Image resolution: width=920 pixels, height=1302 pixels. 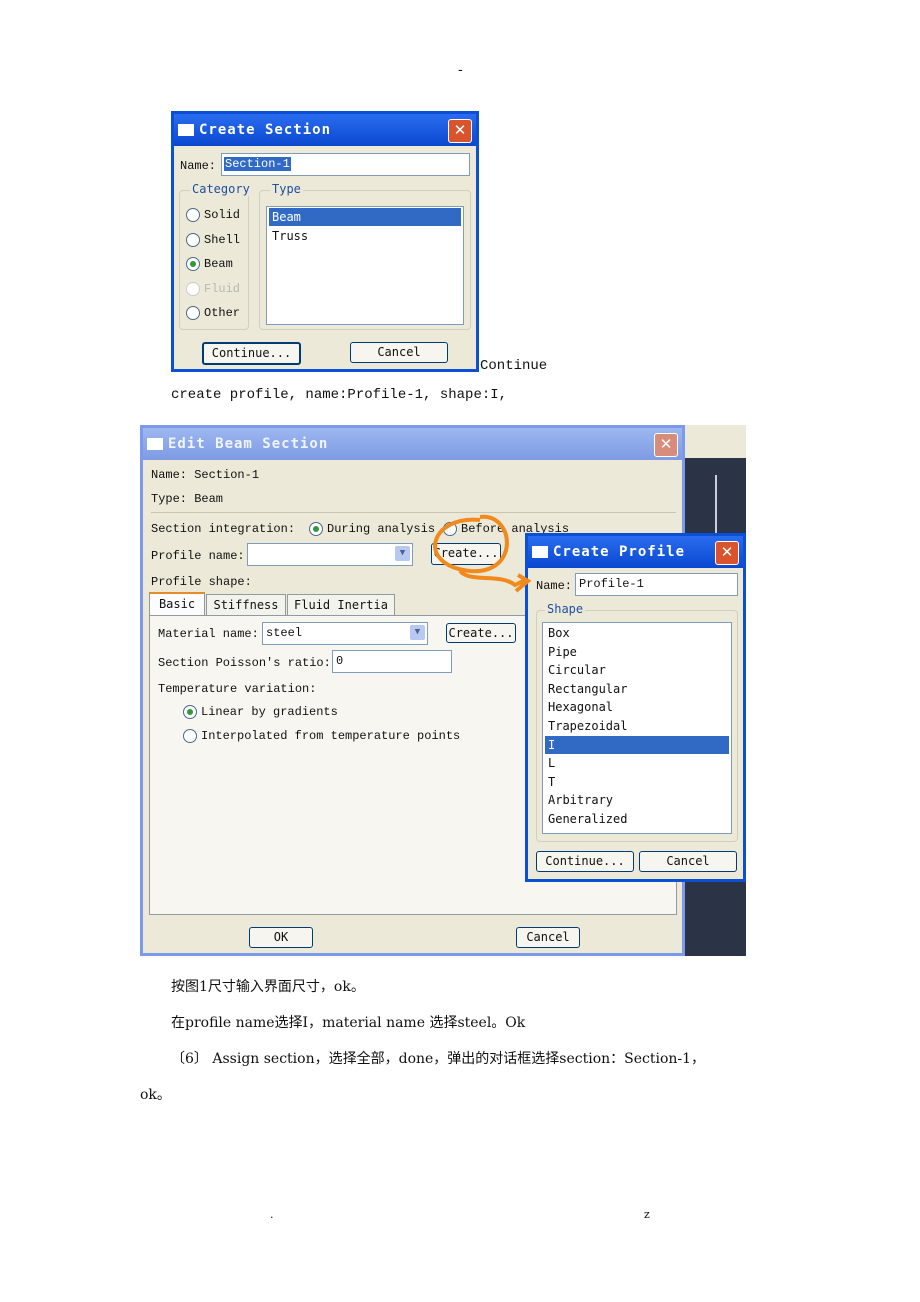 I want to click on category-label: Category, so click(x=221, y=189).